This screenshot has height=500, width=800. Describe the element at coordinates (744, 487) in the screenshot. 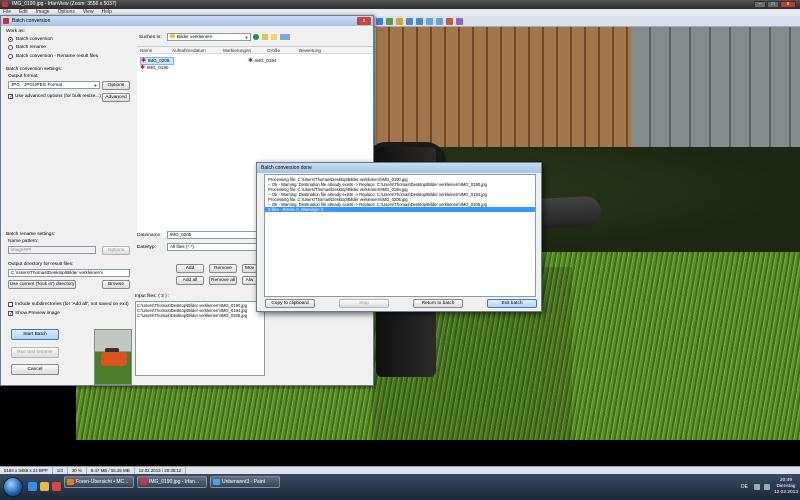

I see `language-indicator: DE` at that location.